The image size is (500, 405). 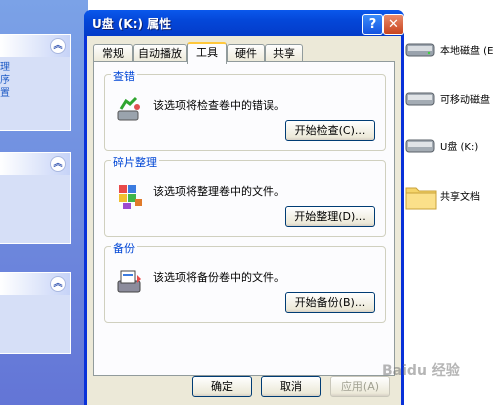 I want to click on task-link: 理, so click(x=35, y=67).